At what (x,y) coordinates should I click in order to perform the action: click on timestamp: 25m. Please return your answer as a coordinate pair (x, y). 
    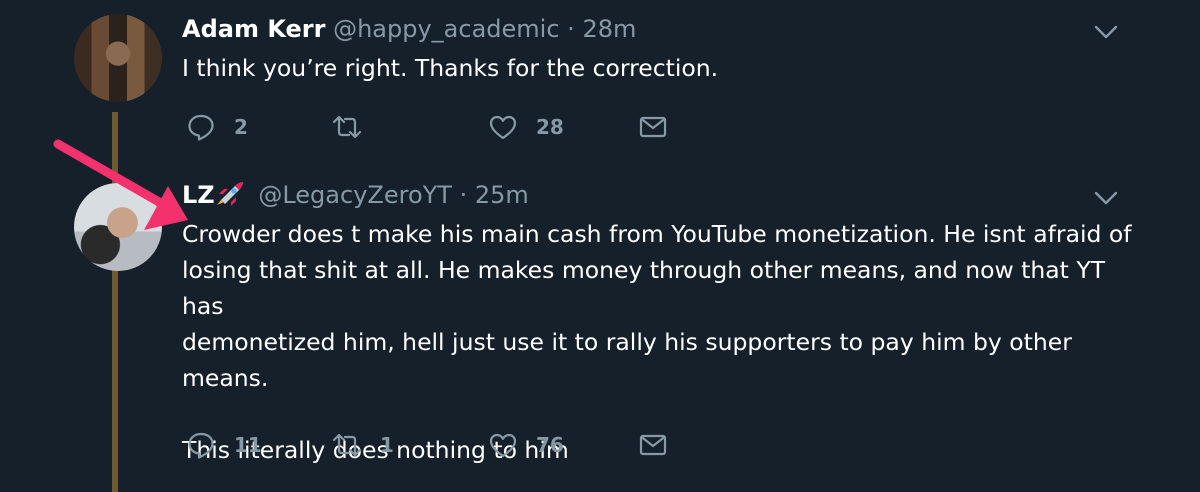
    Looking at the image, I should click on (502, 195).